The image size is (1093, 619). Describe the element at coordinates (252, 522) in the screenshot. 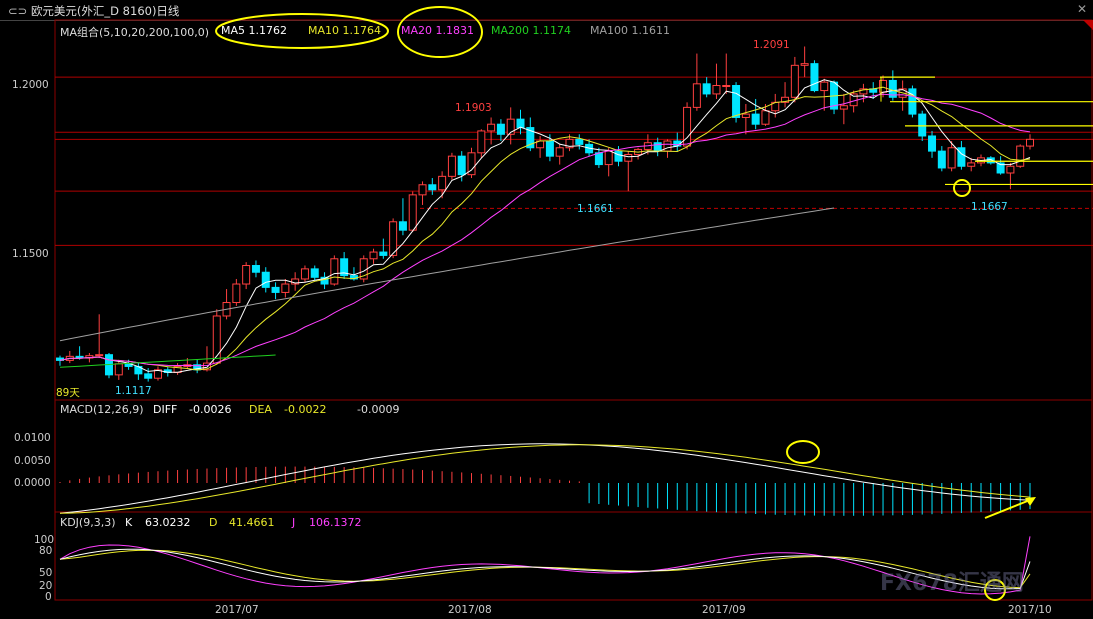

I see `kdj-d-value: 41.4661` at that location.